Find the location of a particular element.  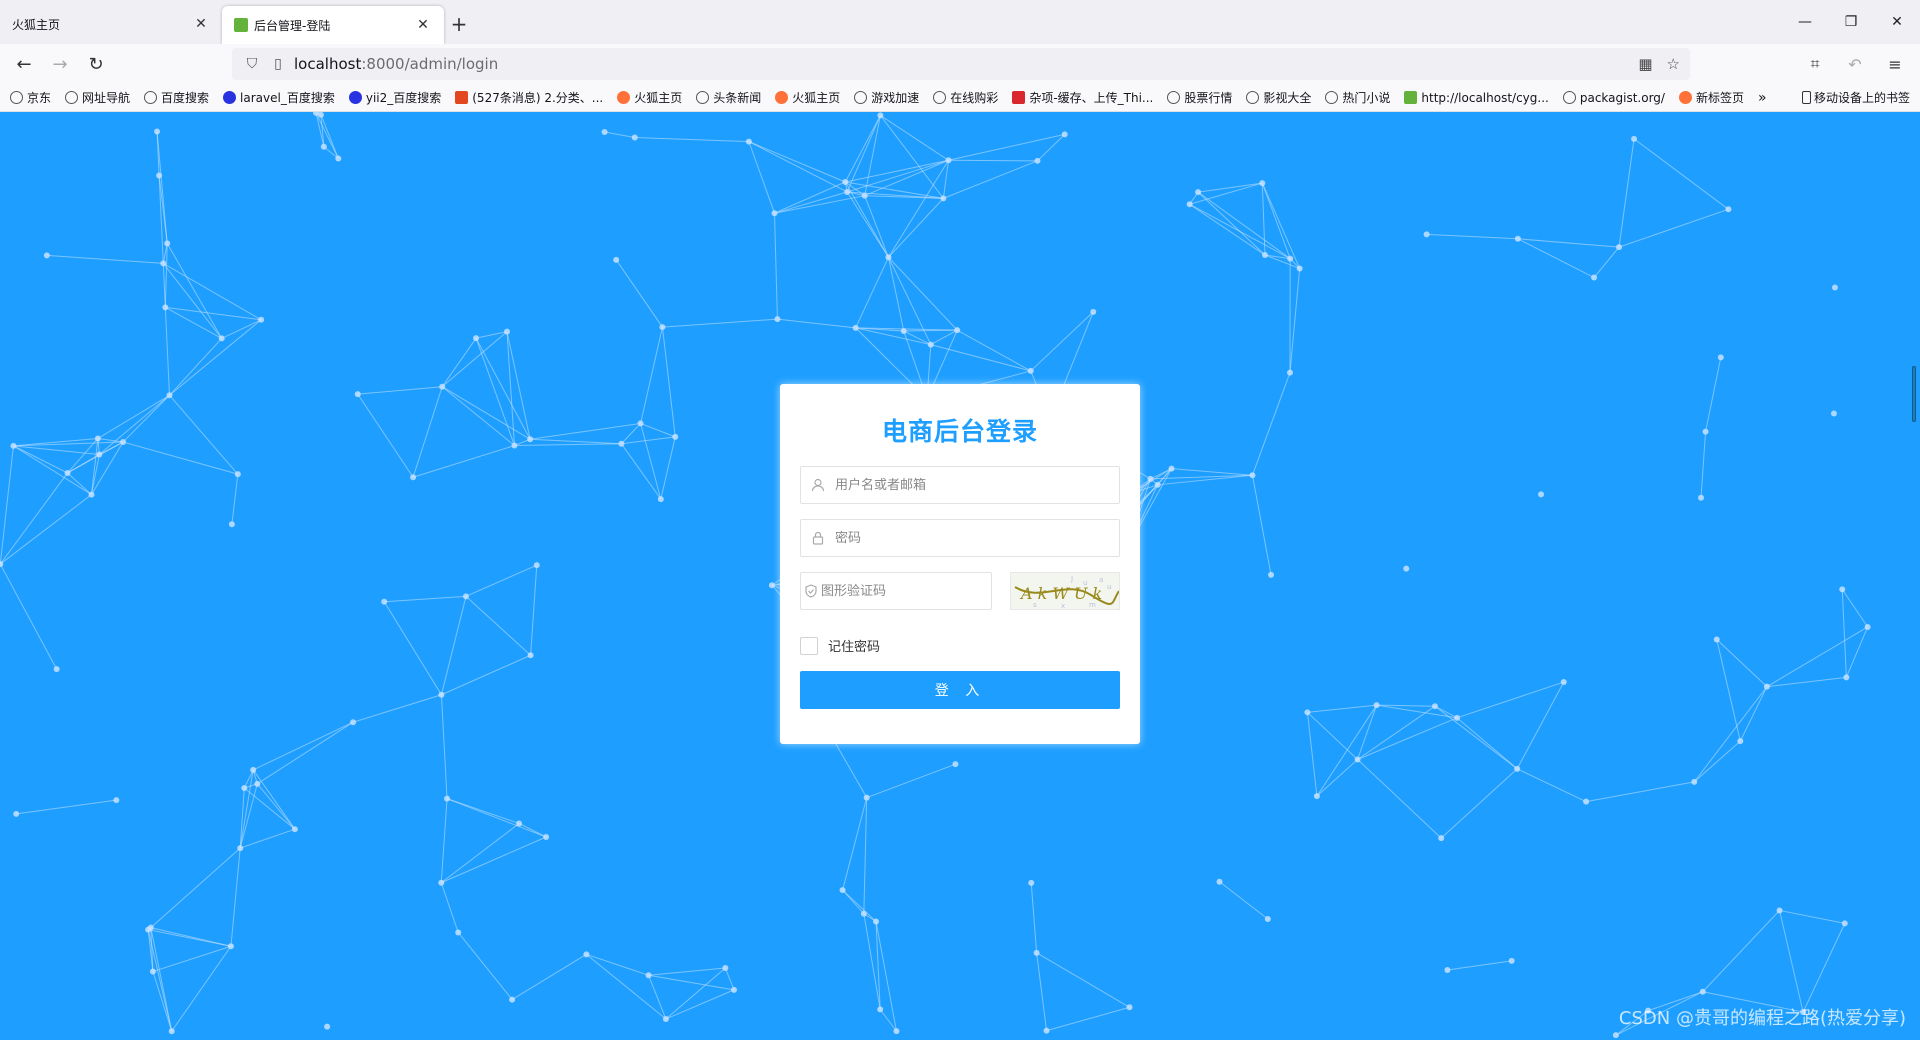

51-icon is located at coordinates (1019, 97).